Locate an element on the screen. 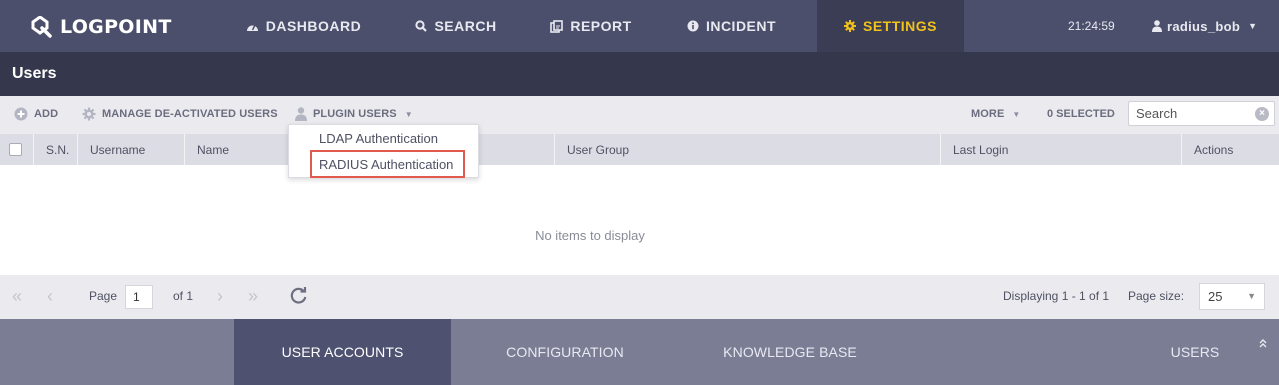  highlight-box is located at coordinates (387, 164).